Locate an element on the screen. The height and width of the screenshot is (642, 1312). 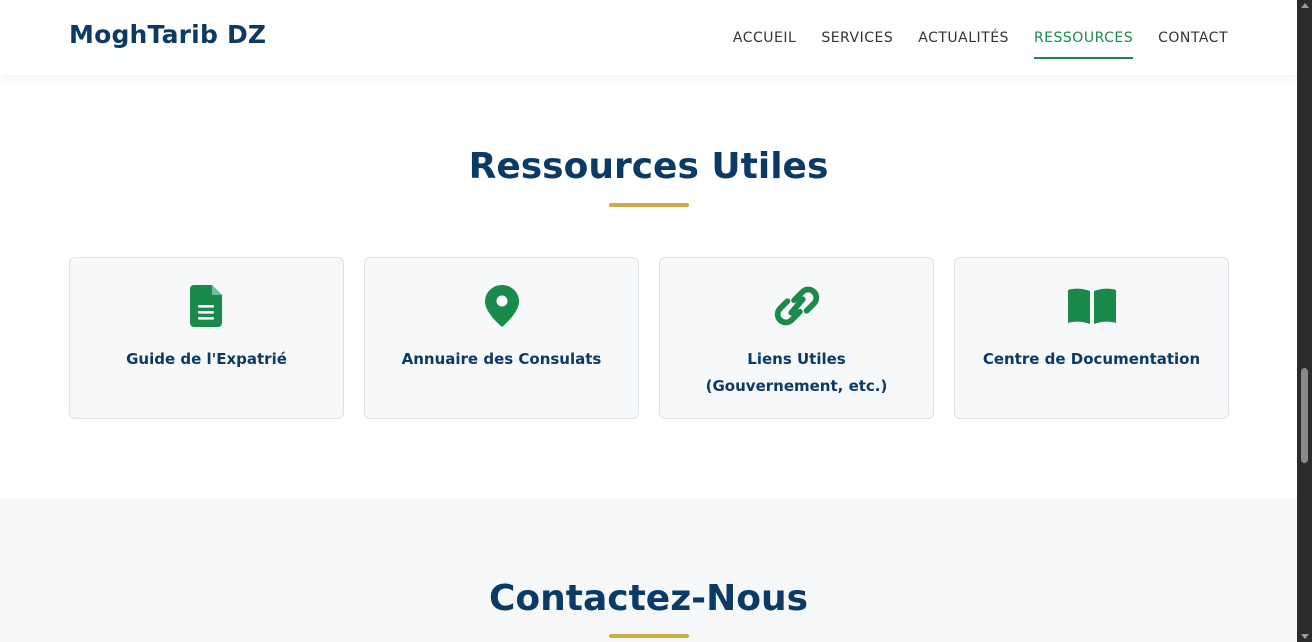
resource-card-documentation: Centre de Documentation is located at coordinates (1091, 338).